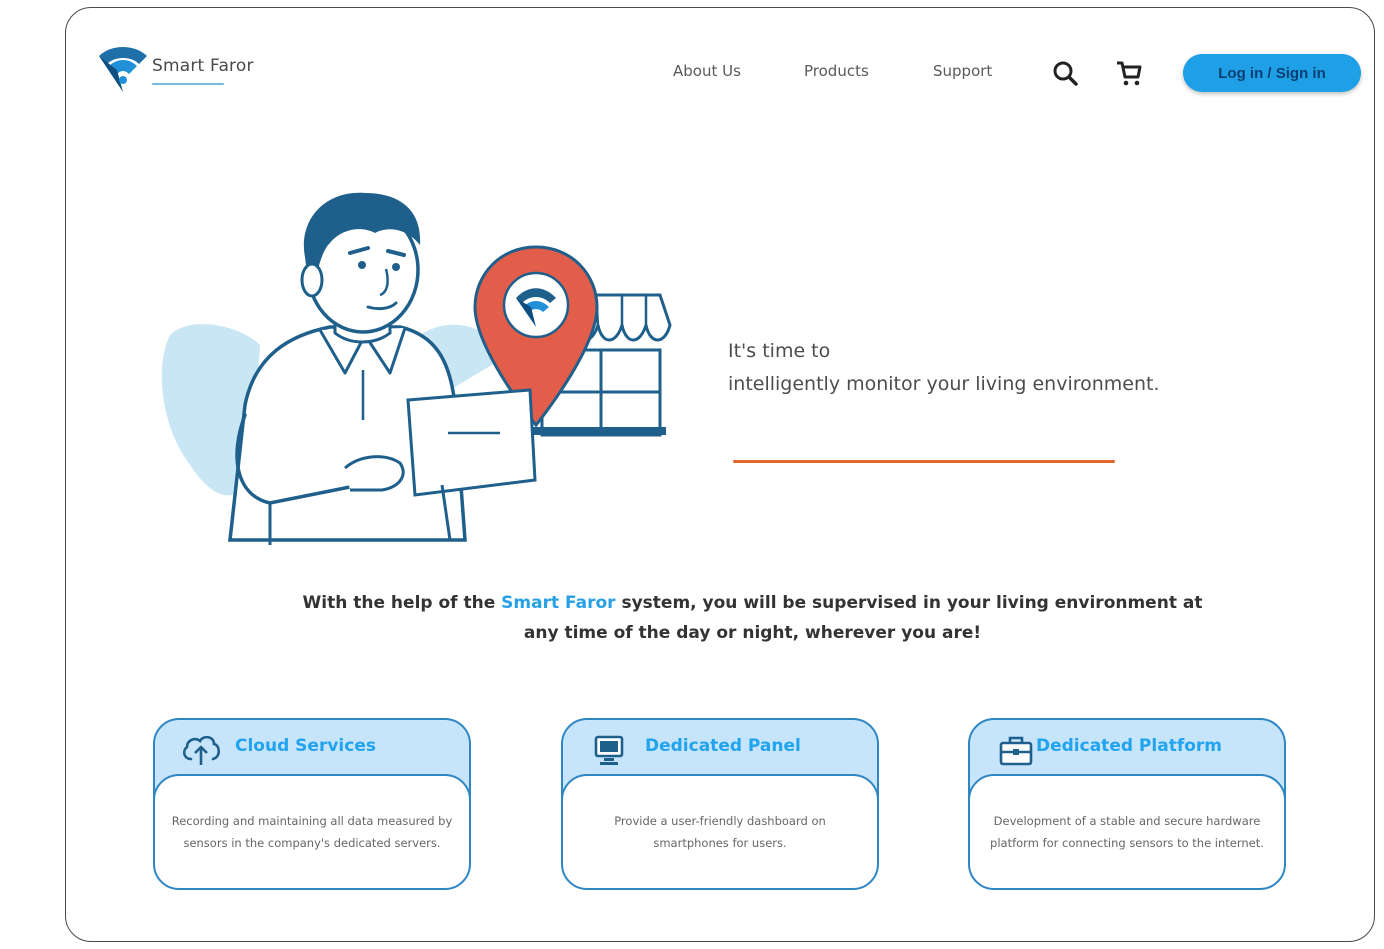 This screenshot has height=949, width=1384. Describe the element at coordinates (924, 461) in the screenshot. I see `hero-divider` at that location.